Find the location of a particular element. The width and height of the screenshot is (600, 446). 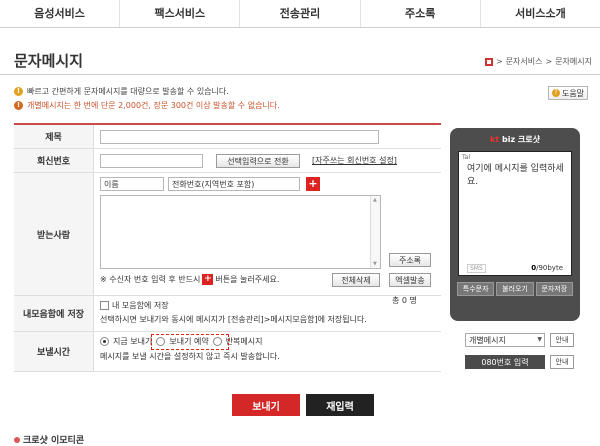

excel-send-button: 엑셀발송 is located at coordinates (410, 280).